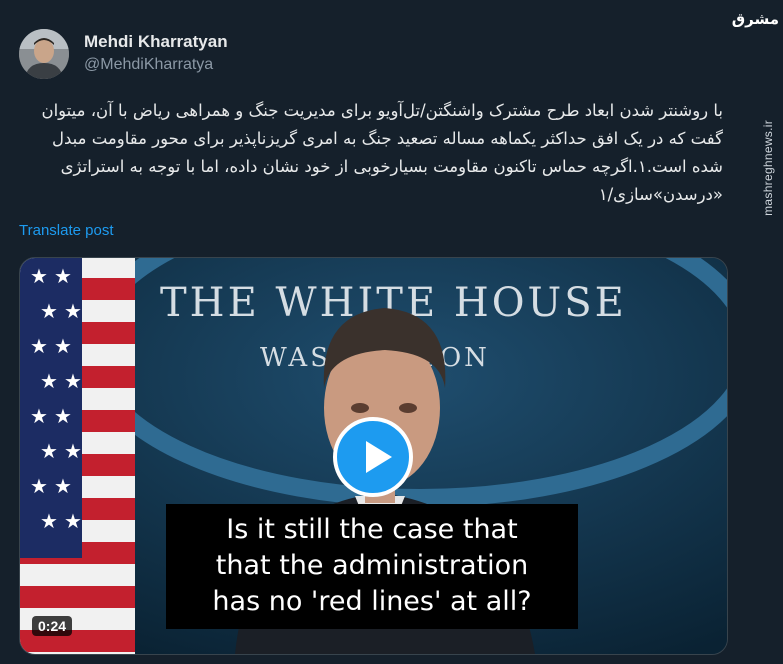  What do you see at coordinates (755, 19) in the screenshot?
I see `watermark-logo: مشرق` at bounding box center [755, 19].